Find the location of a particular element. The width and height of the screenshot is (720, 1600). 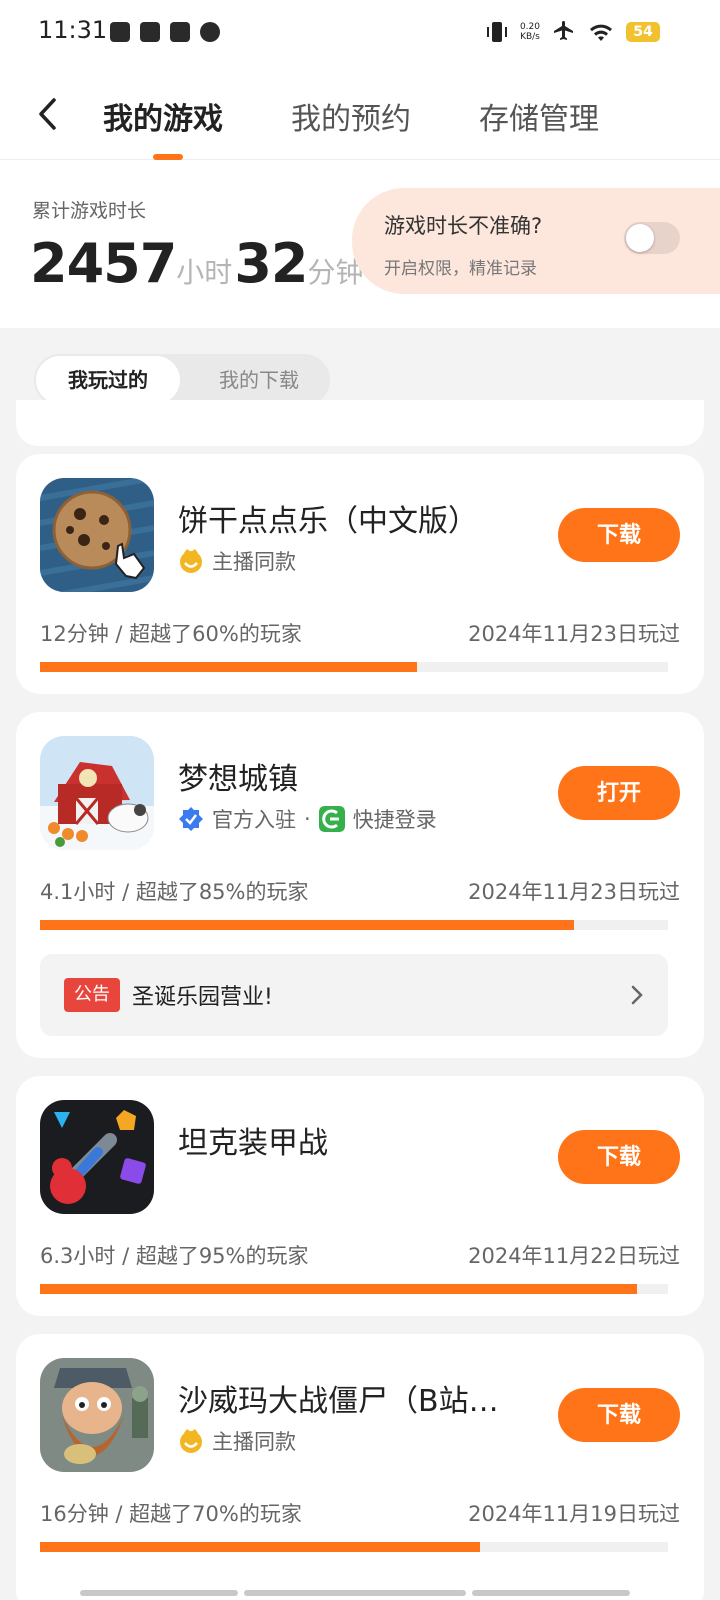

back-arrow-icon is located at coordinates (48, 114).